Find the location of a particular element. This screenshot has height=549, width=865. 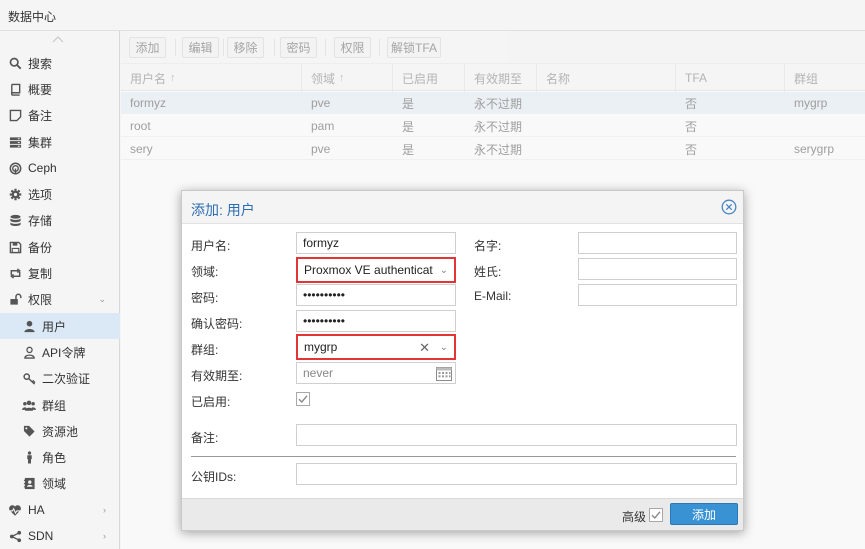

sidebar-item-label: 备注 is located at coordinates (40, 116).